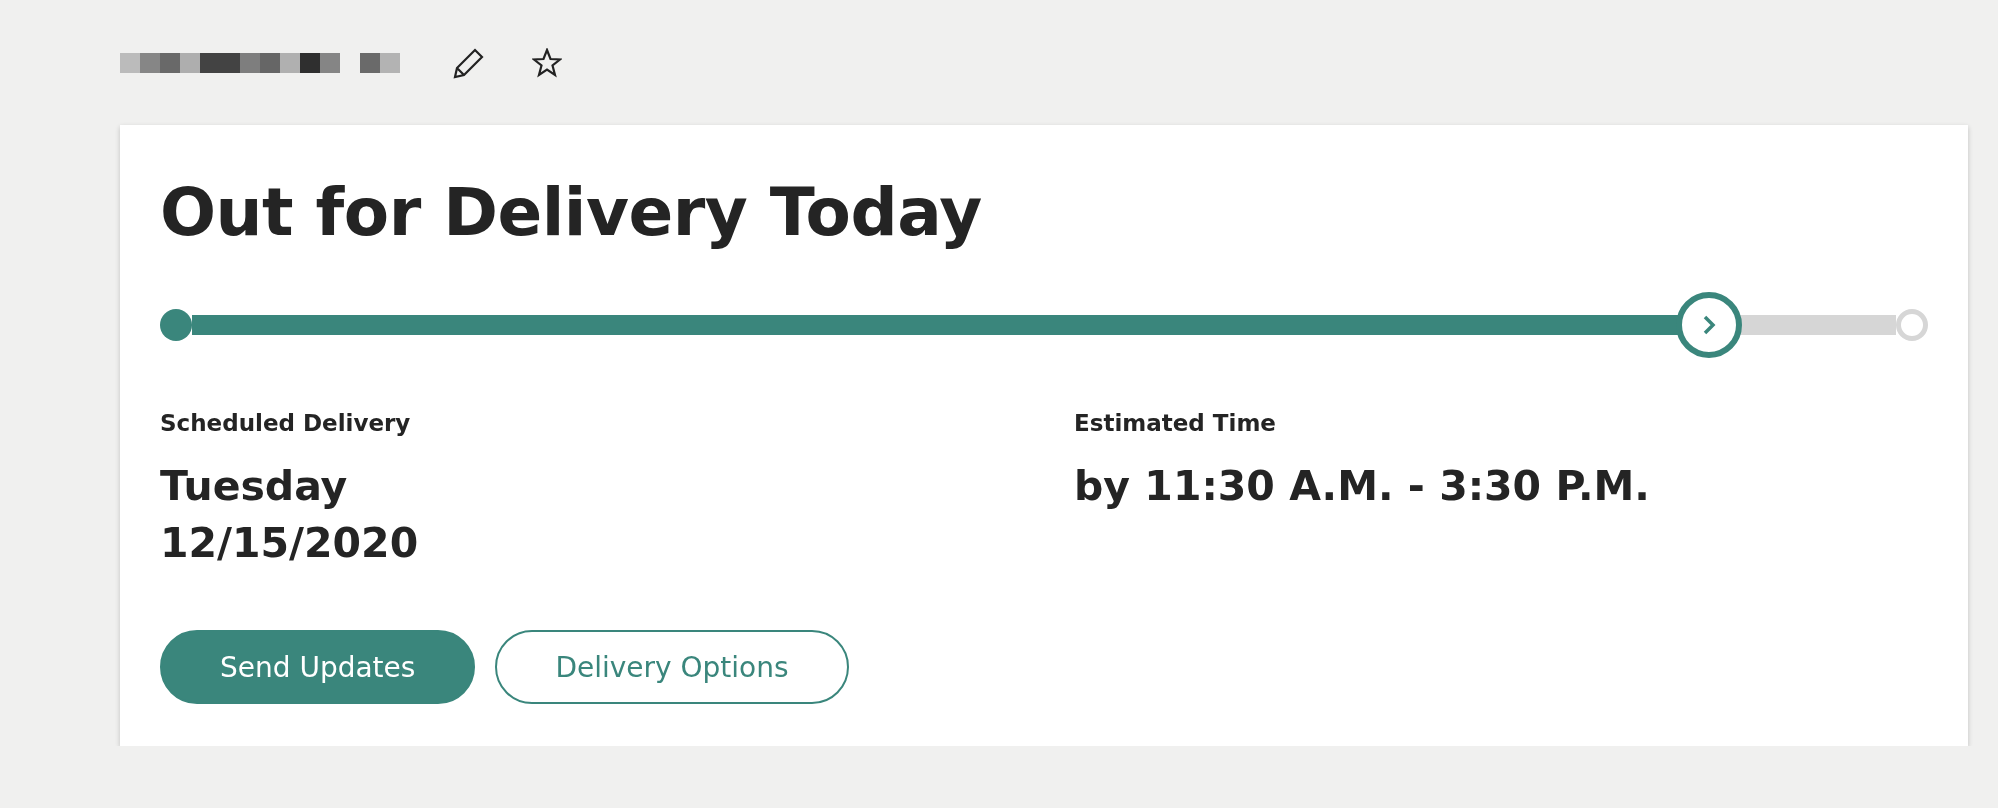  I want to click on status-title: Out for Delivery Today, so click(571, 213).